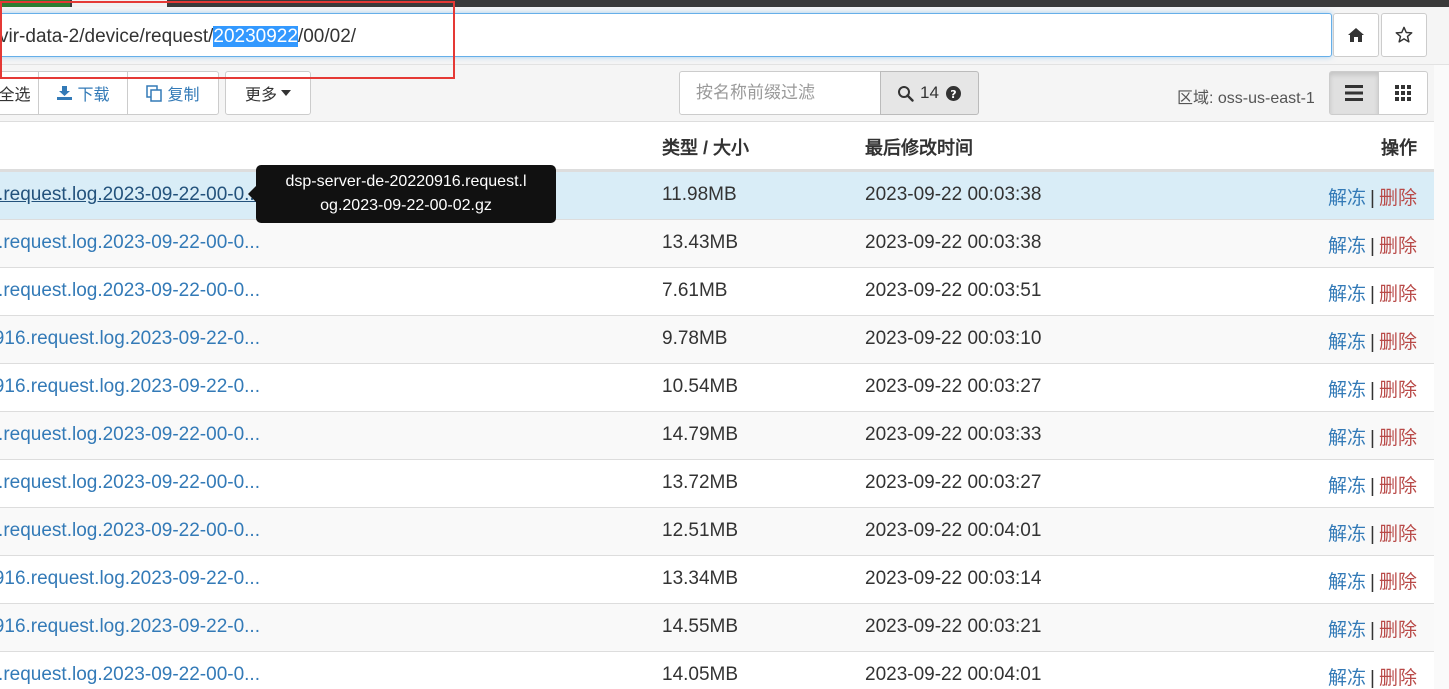 This screenshot has height=689, width=1449. I want to click on home-icon, so click(1356, 35).